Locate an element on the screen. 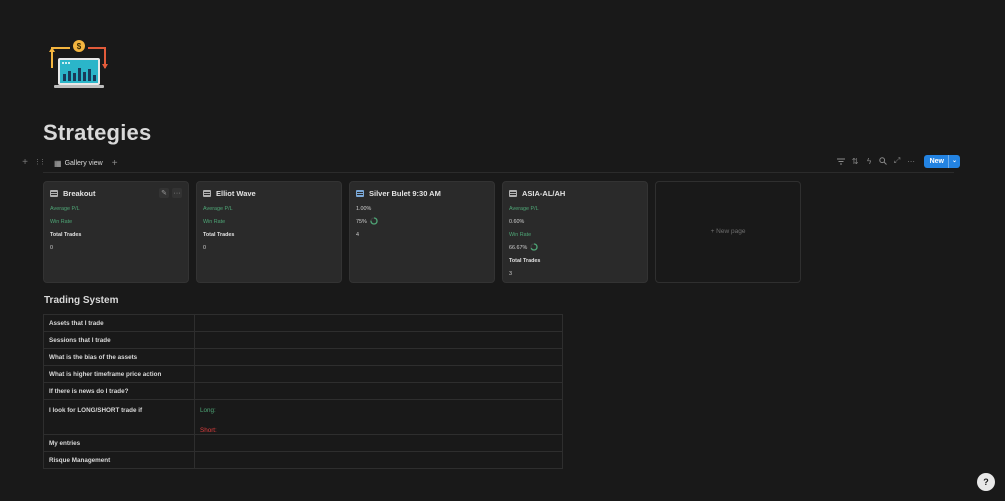  new-button-label: New is located at coordinates (936, 161).